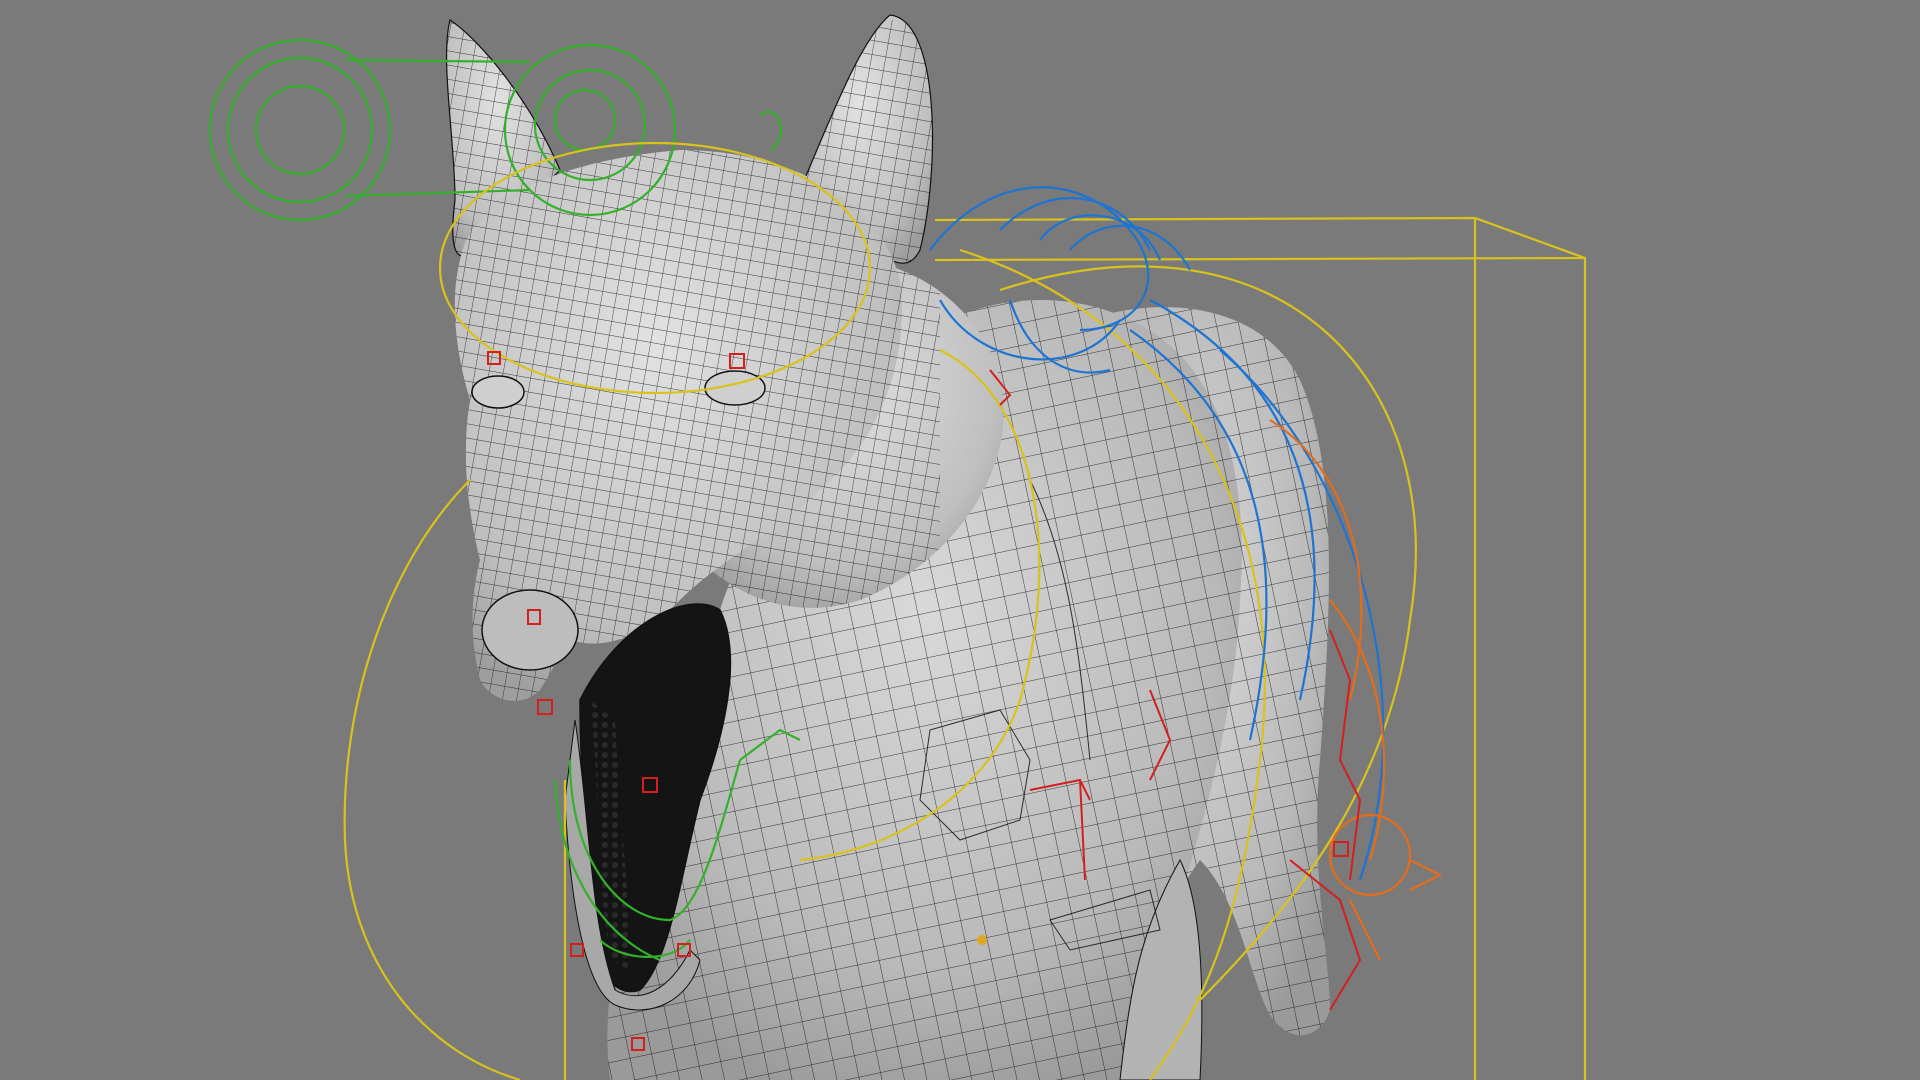  What do you see at coordinates (530, 630) in the screenshot?
I see `dog-nose` at bounding box center [530, 630].